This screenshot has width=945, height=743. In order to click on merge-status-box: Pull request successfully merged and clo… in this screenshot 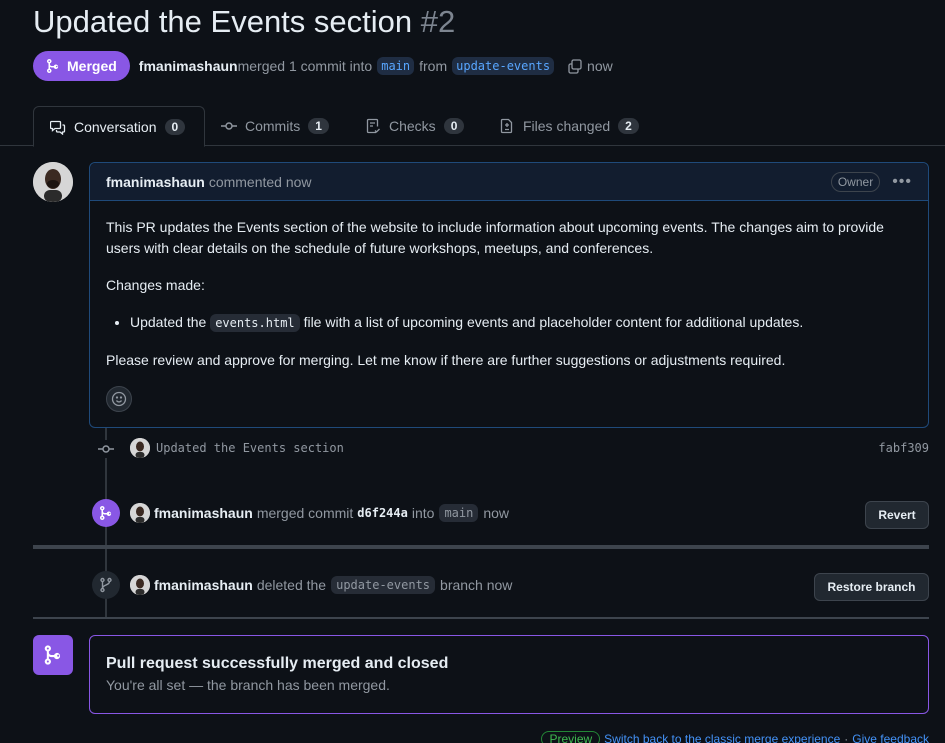, I will do `click(509, 674)`.